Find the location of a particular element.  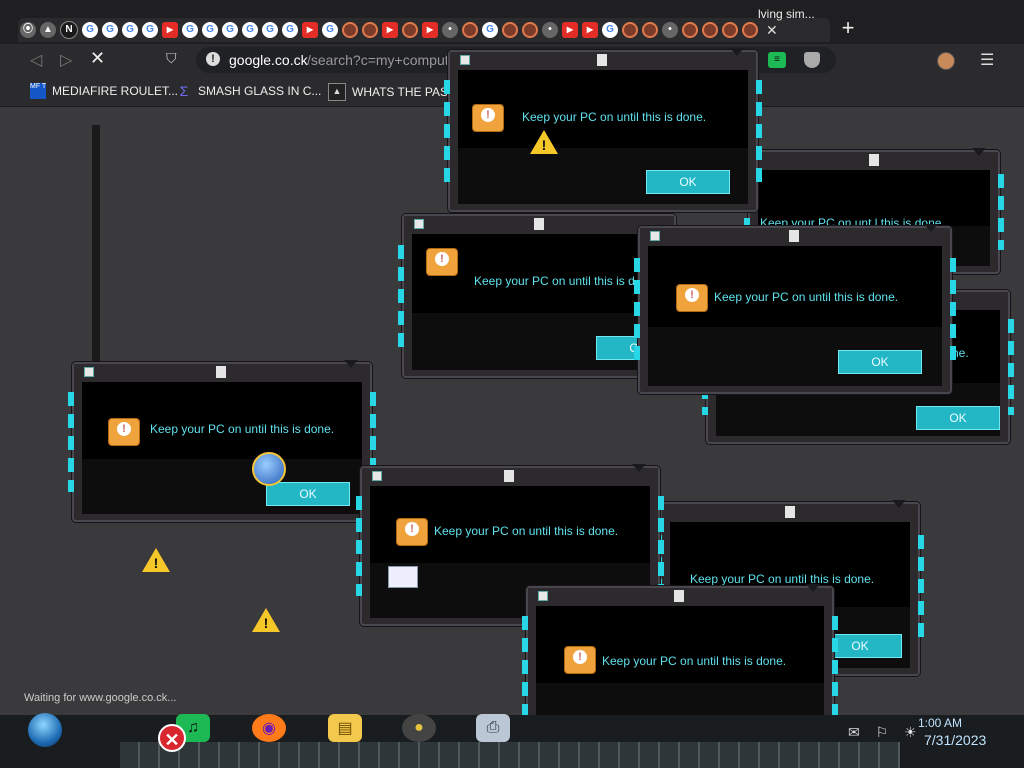

clock-time: 1:00 AM is located at coordinates (940, 723).